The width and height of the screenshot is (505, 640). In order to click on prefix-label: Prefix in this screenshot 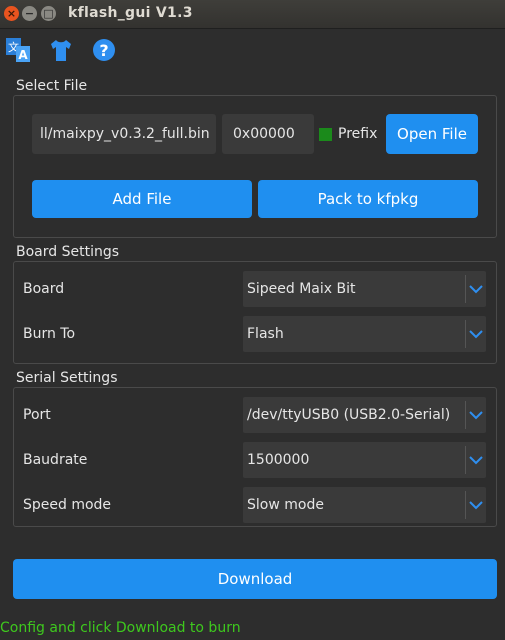, I will do `click(358, 134)`.